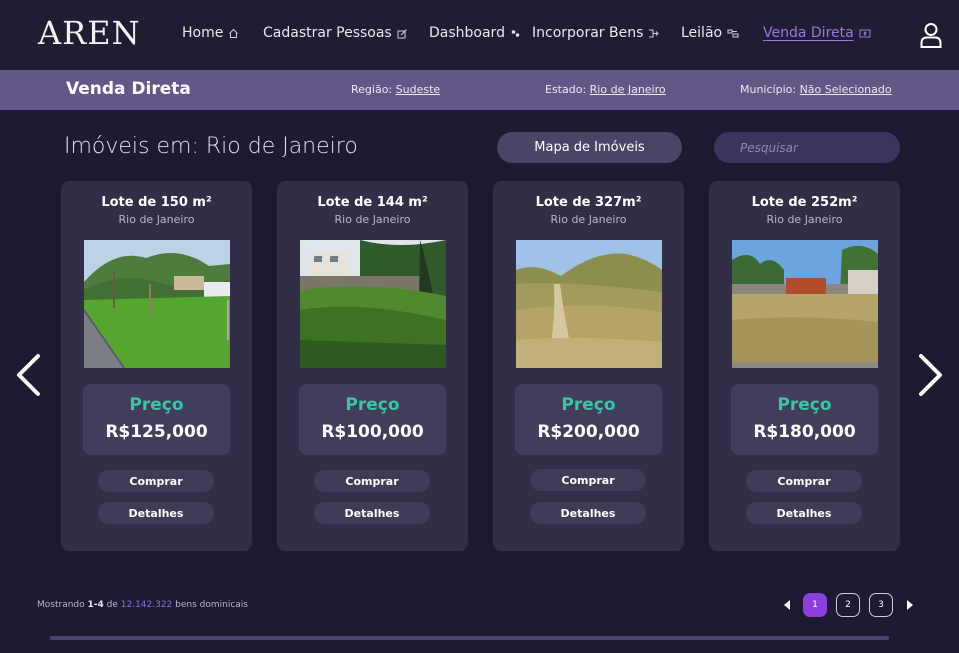 Image resolution: width=959 pixels, height=653 pixels. What do you see at coordinates (469, 638) in the screenshot?
I see `horizontal-scrollbar` at bounding box center [469, 638].